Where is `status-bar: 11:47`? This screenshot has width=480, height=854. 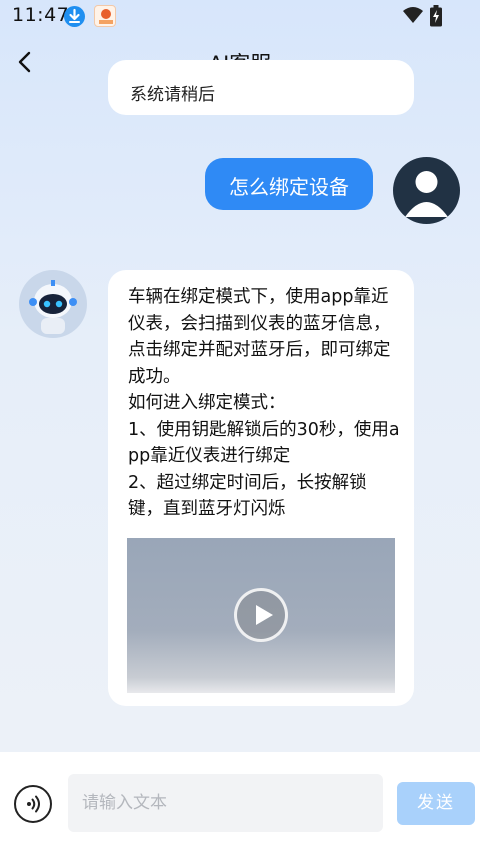 status-bar: 11:47 is located at coordinates (240, 16).